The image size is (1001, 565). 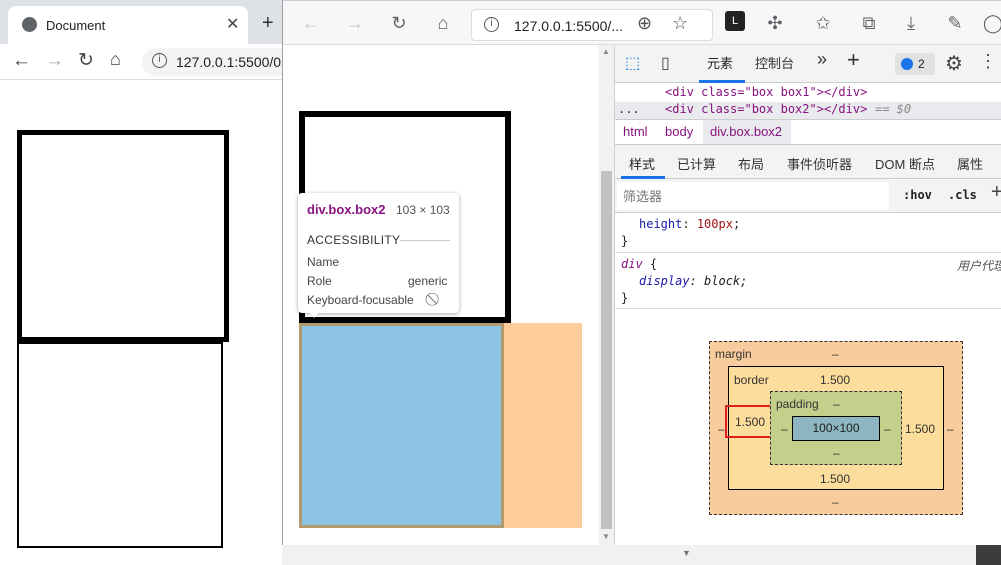 I want to click on tab-styles: 样式, so click(x=642, y=163).